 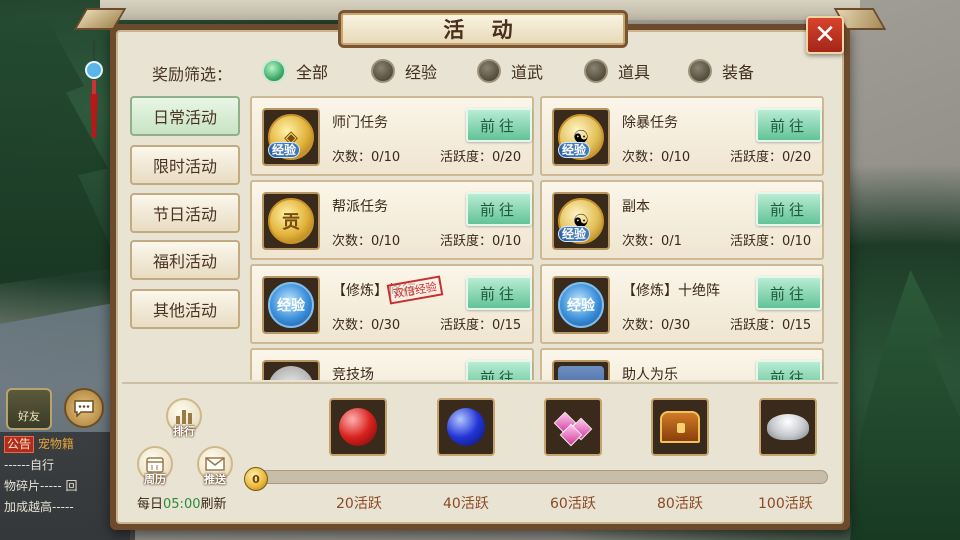 I want to click on chat-line-text: 加成越高-----, so click(x=39, y=507).